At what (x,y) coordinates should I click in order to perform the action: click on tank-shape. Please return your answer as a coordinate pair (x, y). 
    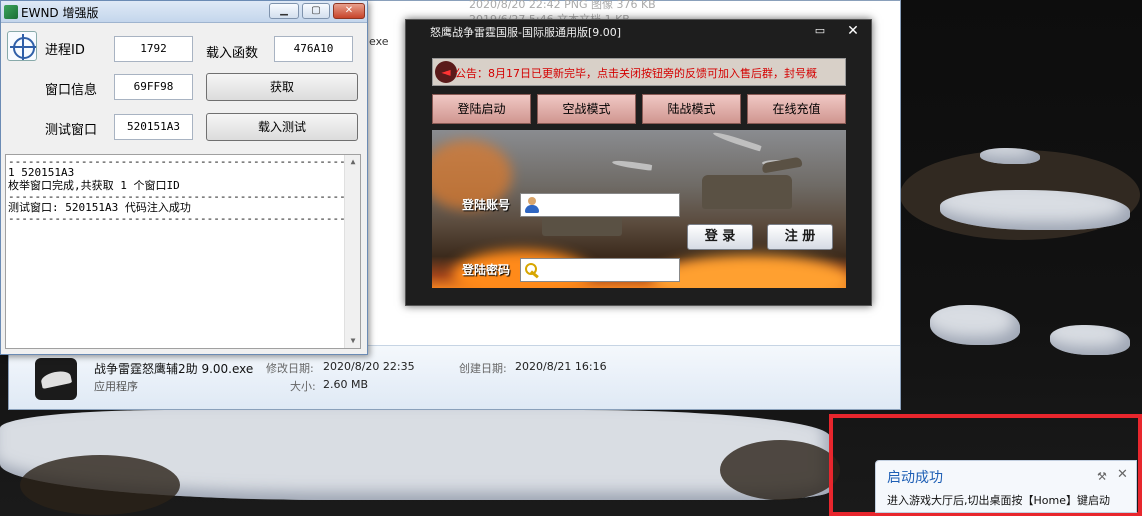
    Looking at the image, I should click on (747, 192).